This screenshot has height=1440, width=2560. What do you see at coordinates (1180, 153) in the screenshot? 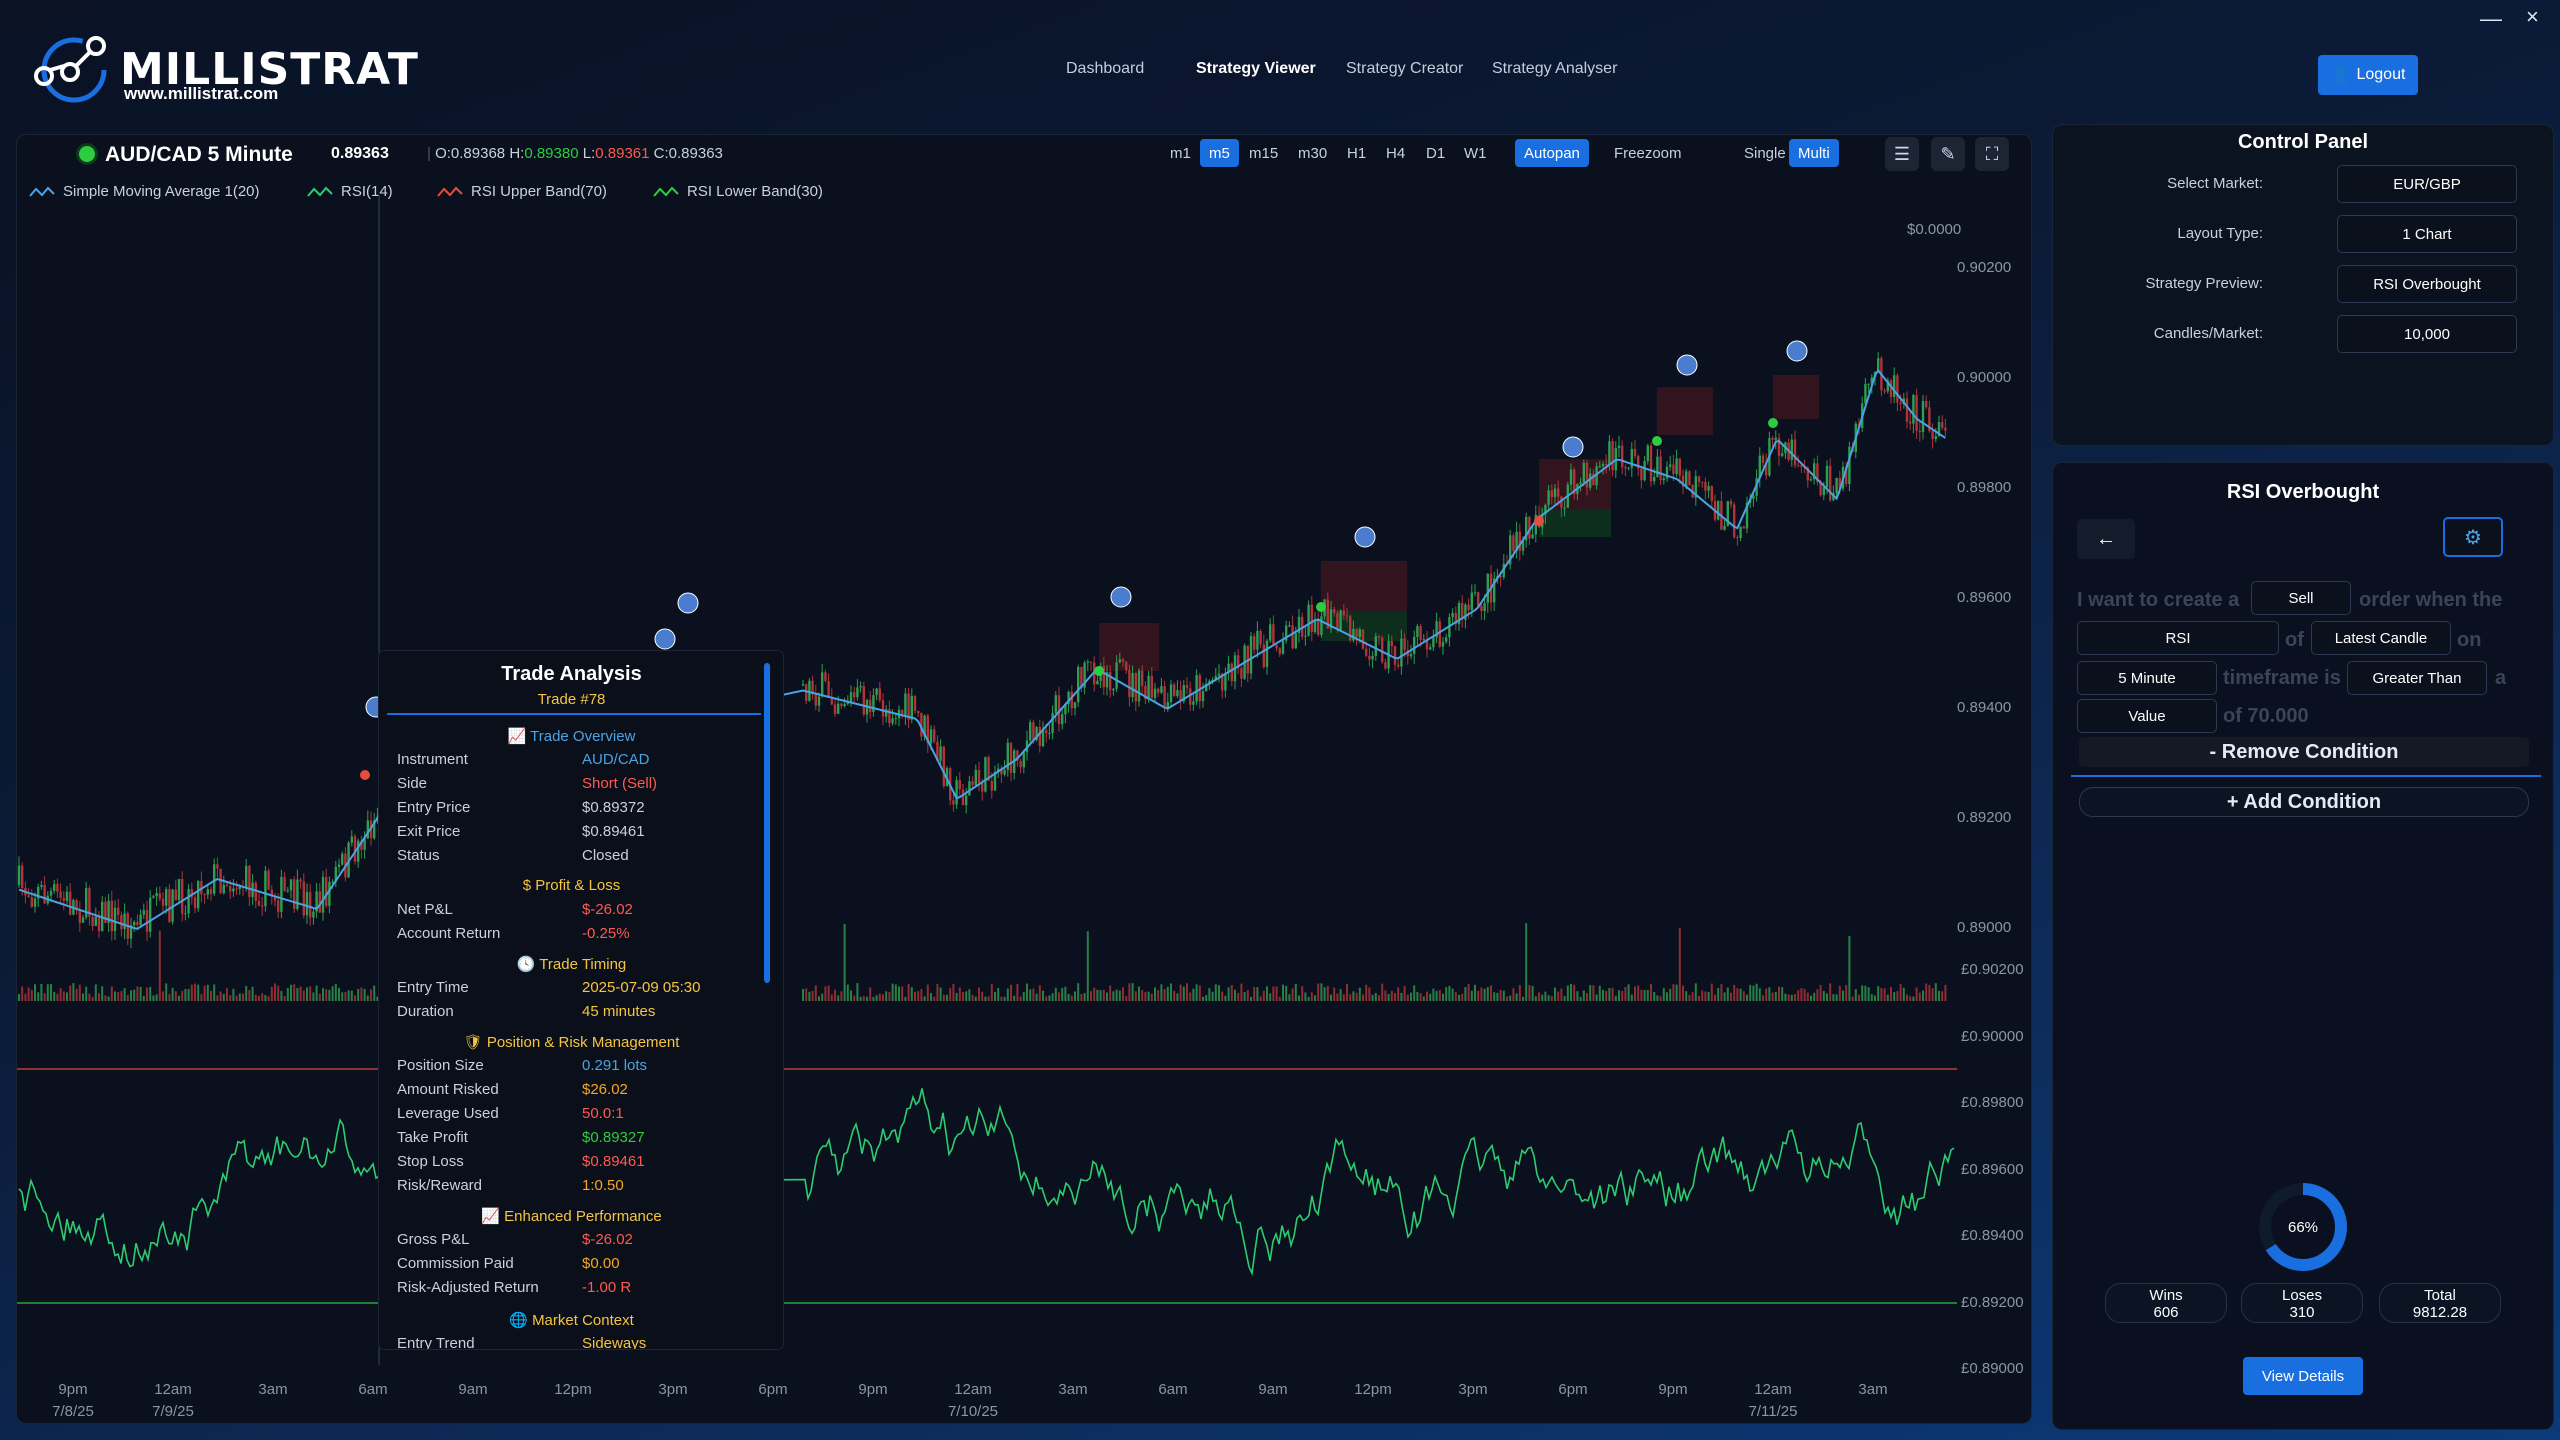
I see `tf-m1: m1` at bounding box center [1180, 153].